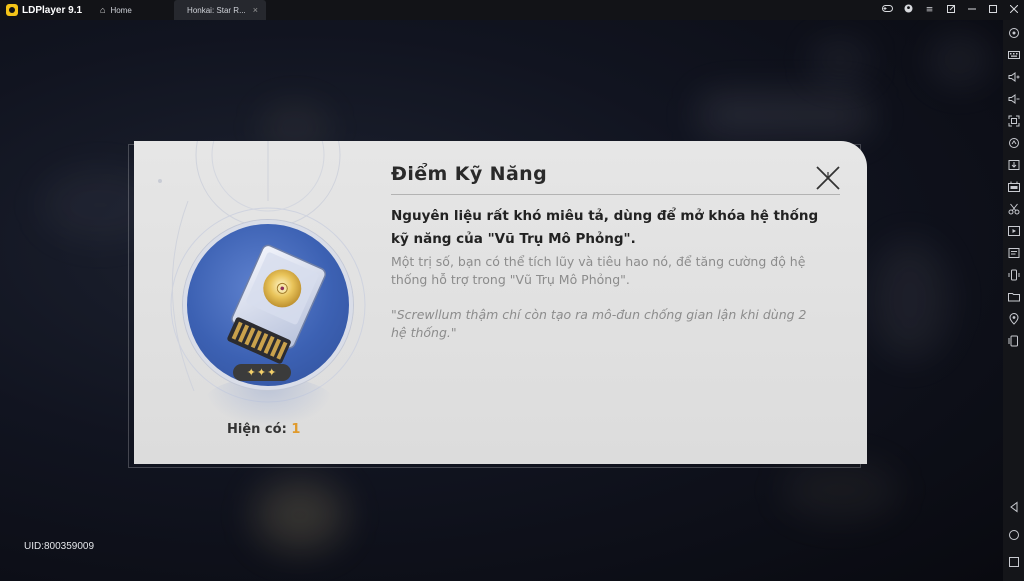  What do you see at coordinates (615, 194) in the screenshot?
I see `title-divider` at bounding box center [615, 194].